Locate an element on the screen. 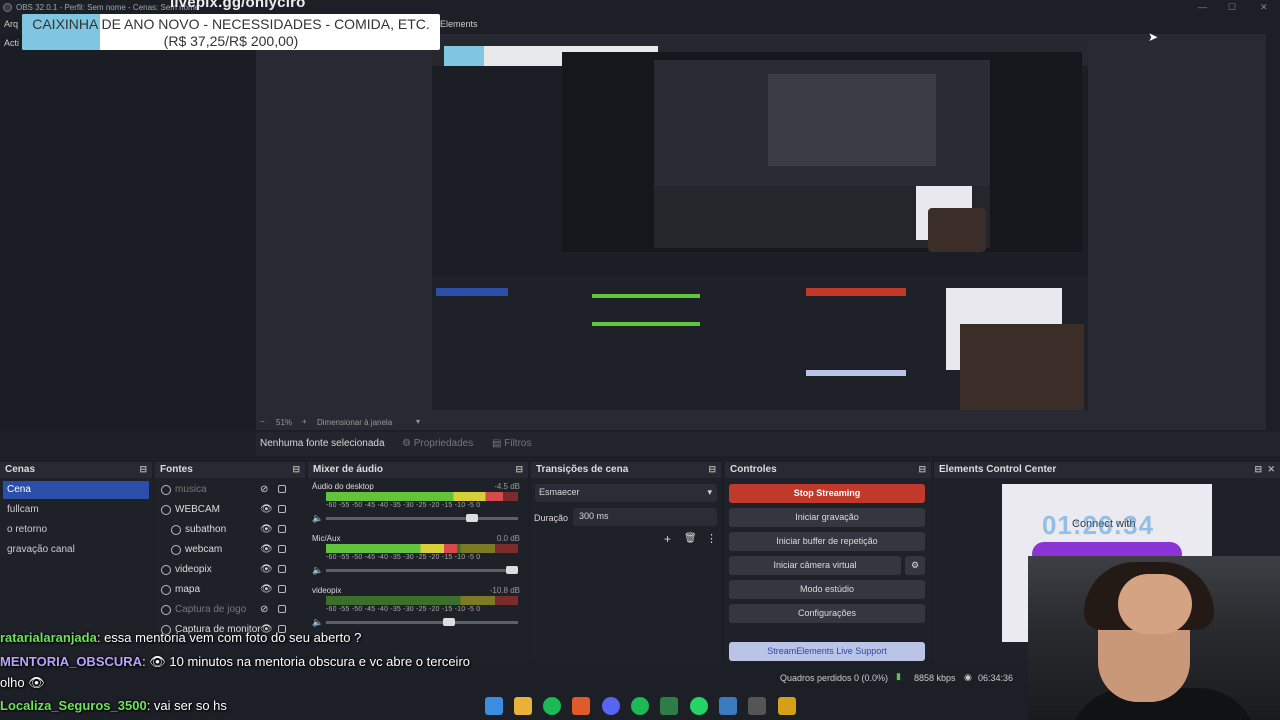 Image resolution: width=1280 pixels, height=720 pixels. stream-app-icon is located at coordinates (787, 706).